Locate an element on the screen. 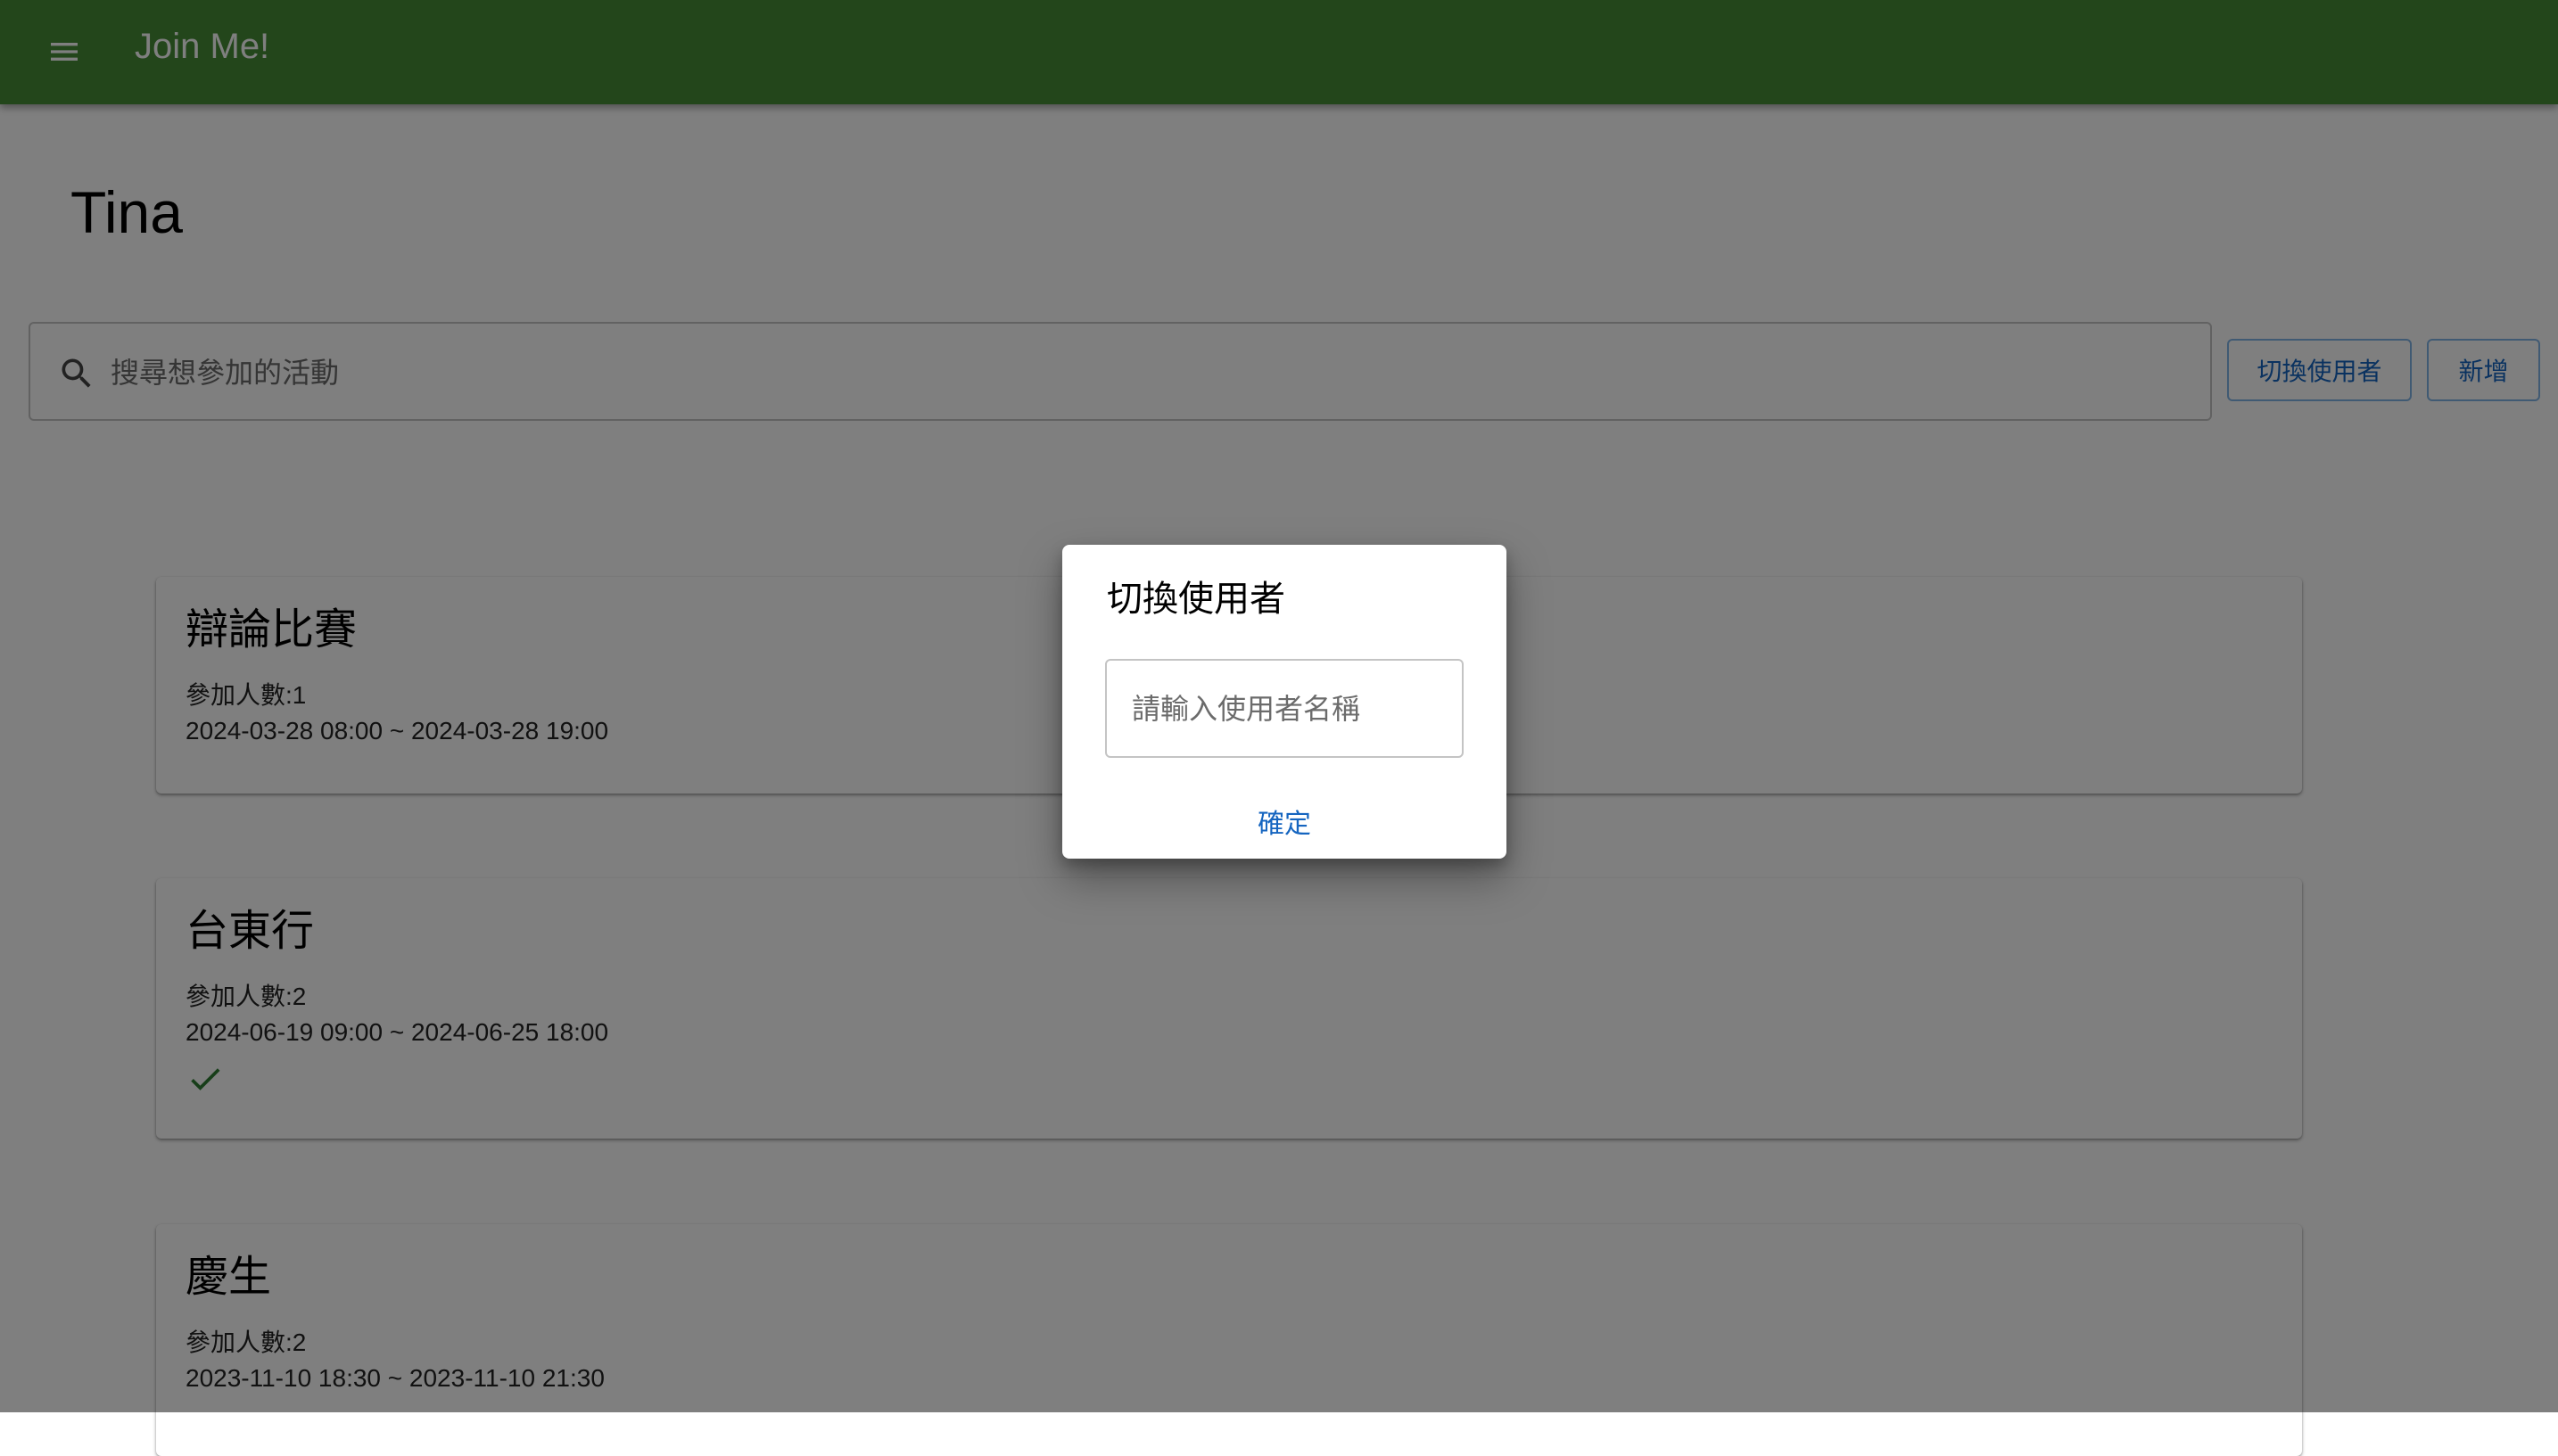 This screenshot has height=1456, width=2558. username-field is located at coordinates (1284, 709).